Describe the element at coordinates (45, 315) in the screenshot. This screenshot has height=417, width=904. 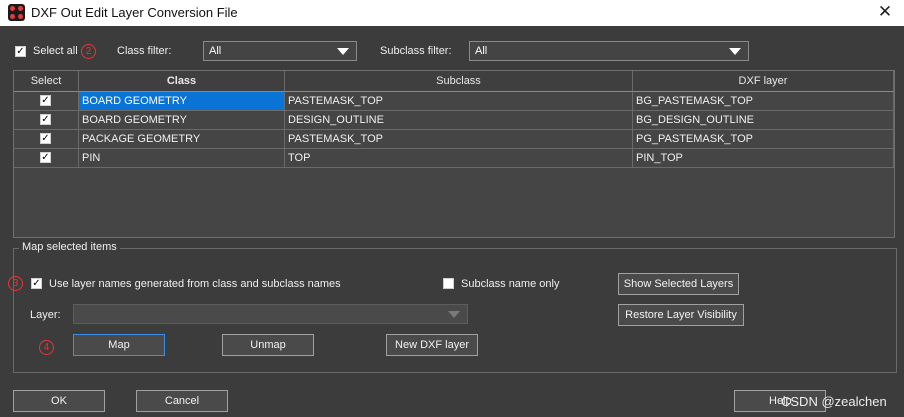
I see `layer-label: Layer:` at that location.